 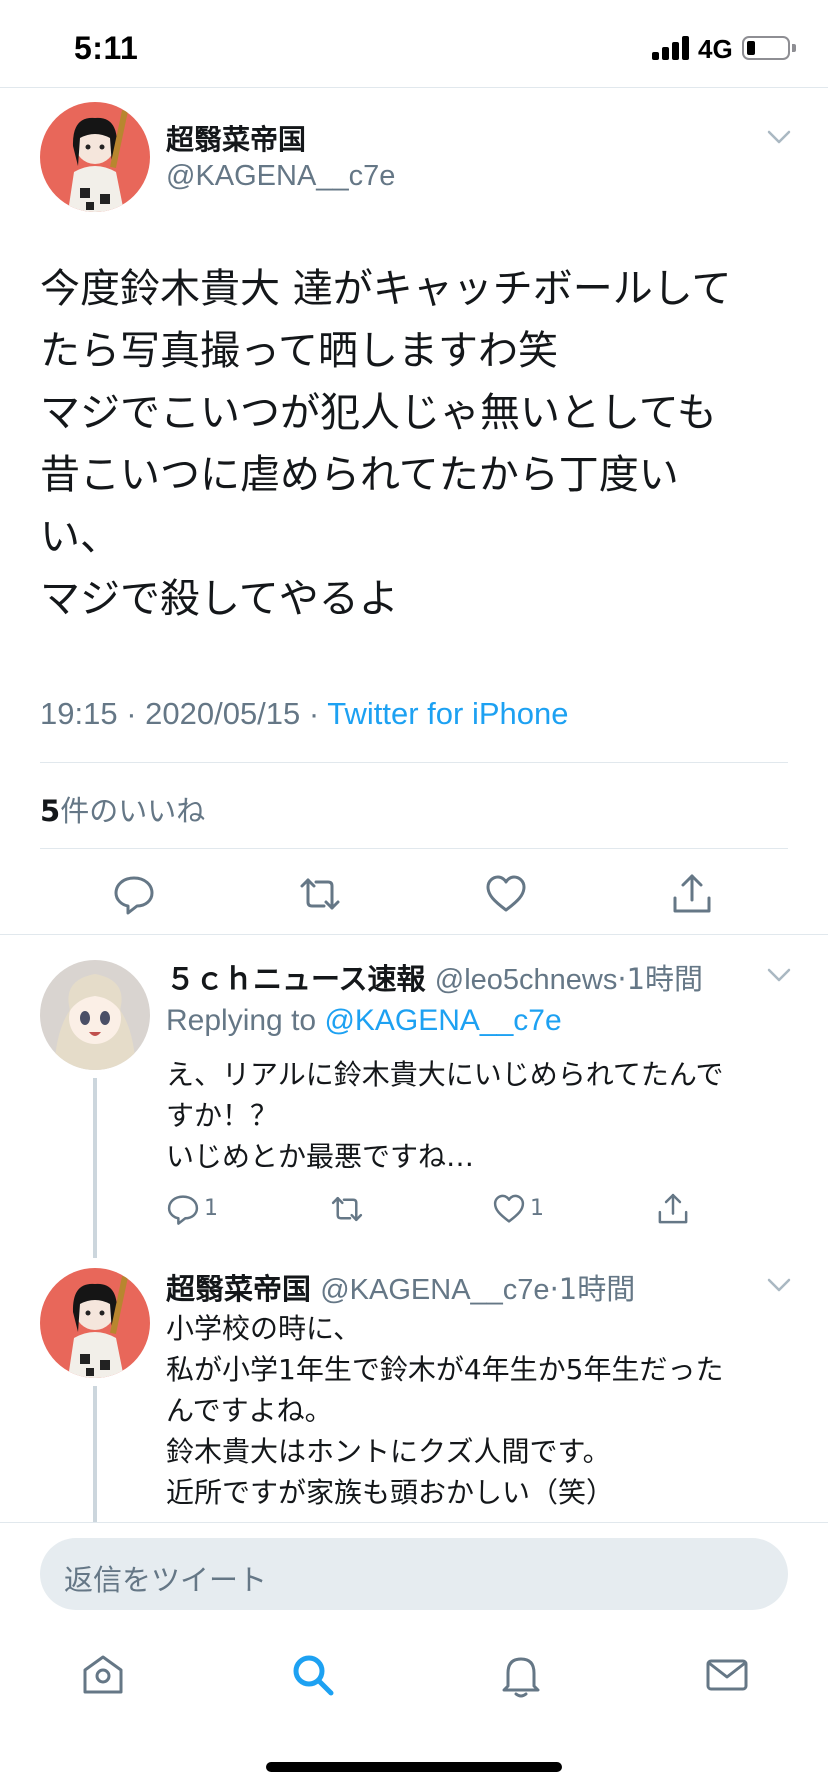 I want to click on reply-line: 鈴木貴大はホントにクズ人間です。, so click(x=388, y=1451).